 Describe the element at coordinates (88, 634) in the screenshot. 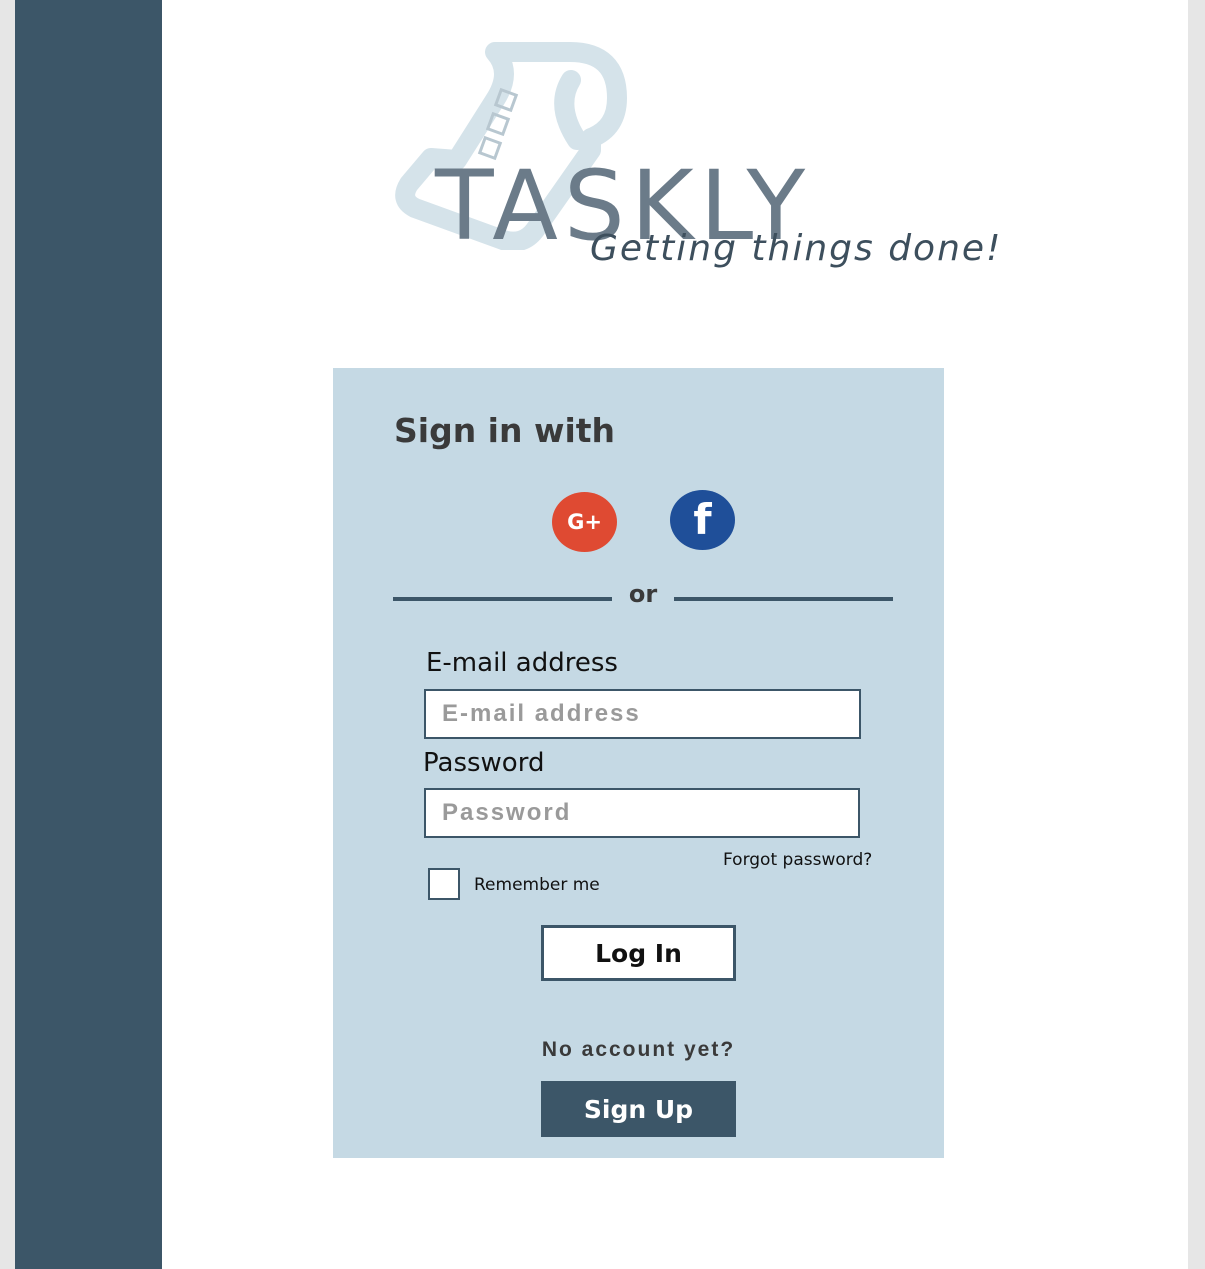

I see `sidebar` at that location.